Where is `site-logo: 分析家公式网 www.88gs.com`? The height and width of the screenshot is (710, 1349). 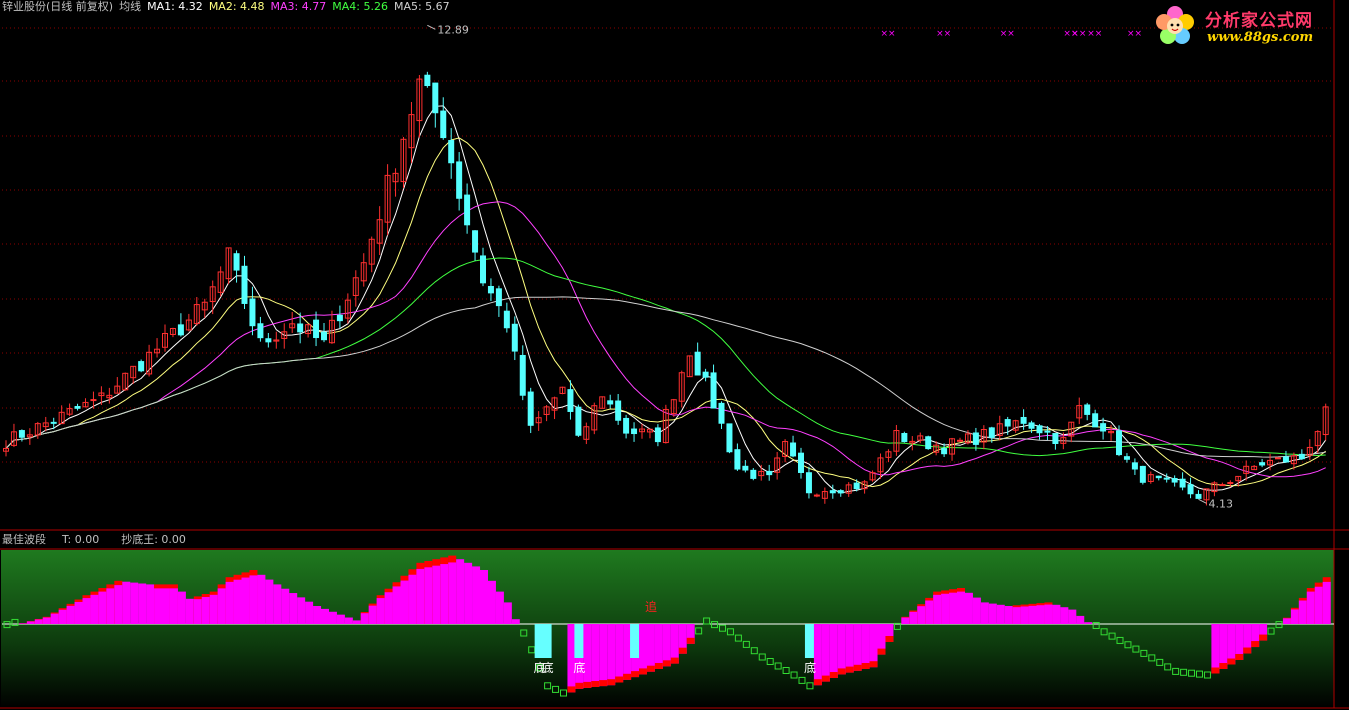
site-logo: 分析家公式网 www.88gs.com is located at coordinates (1247, 28).